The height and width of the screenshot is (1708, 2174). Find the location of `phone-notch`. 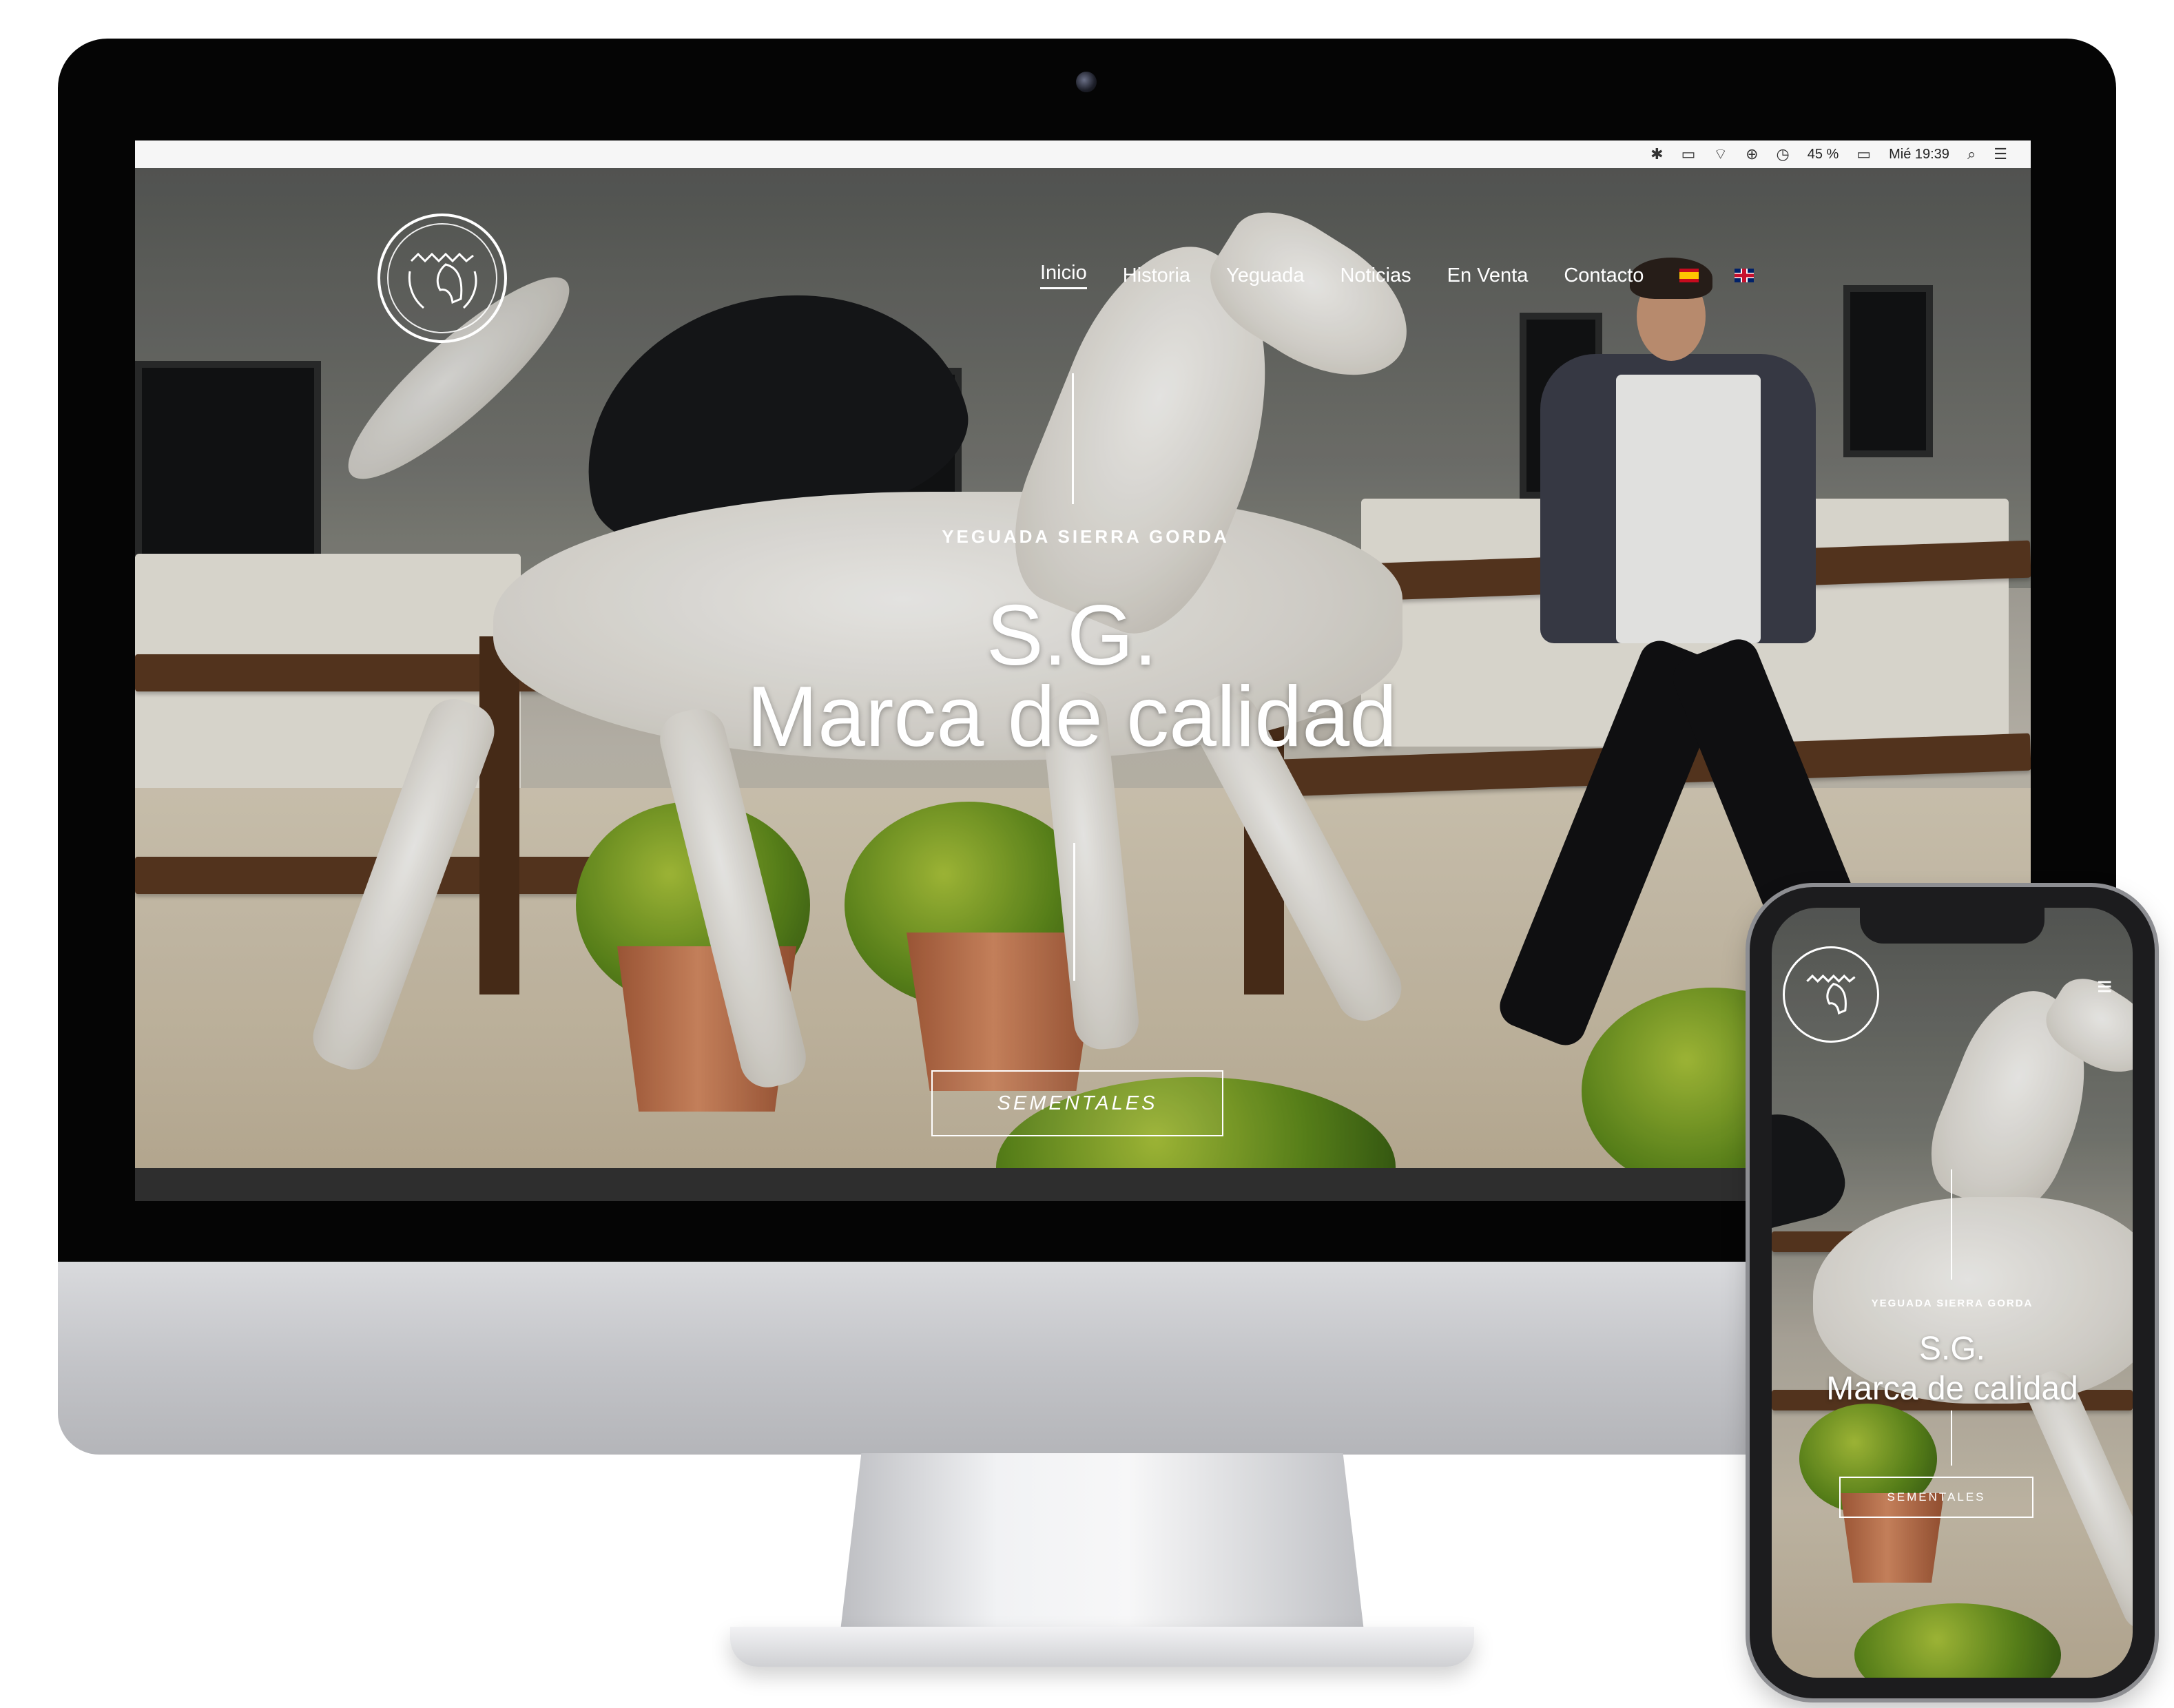

phone-notch is located at coordinates (1952, 926).